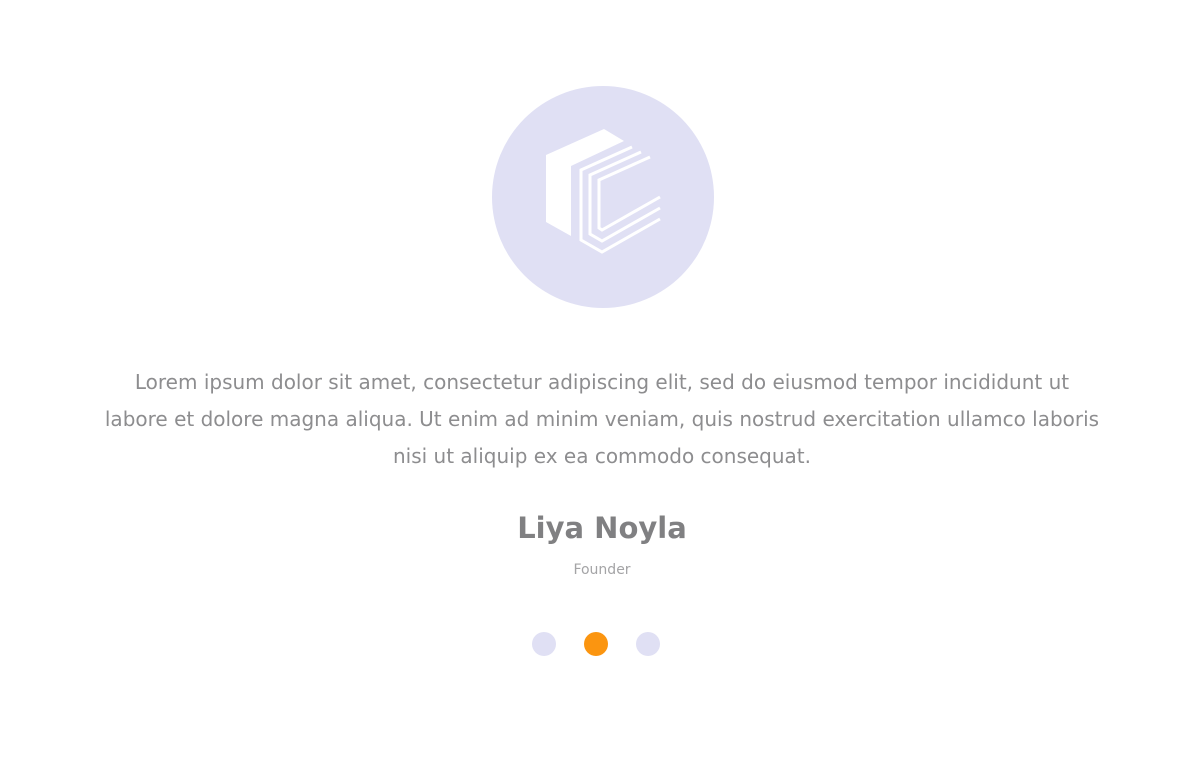  I want to click on testimonial-author-name: Liya Noyla, so click(602, 528).